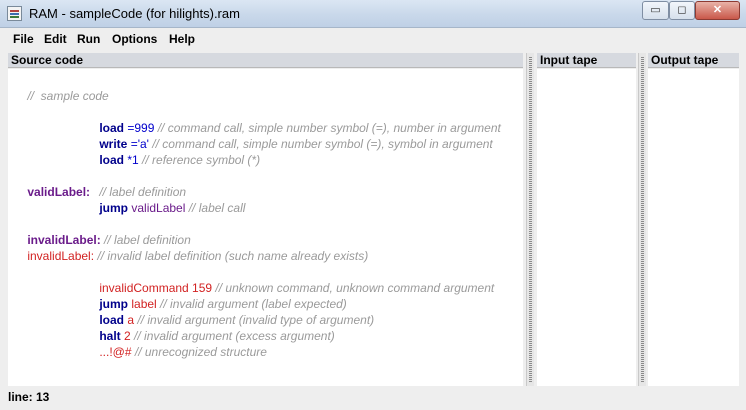  What do you see at coordinates (182, 39) in the screenshot?
I see `menu-help: Help` at bounding box center [182, 39].